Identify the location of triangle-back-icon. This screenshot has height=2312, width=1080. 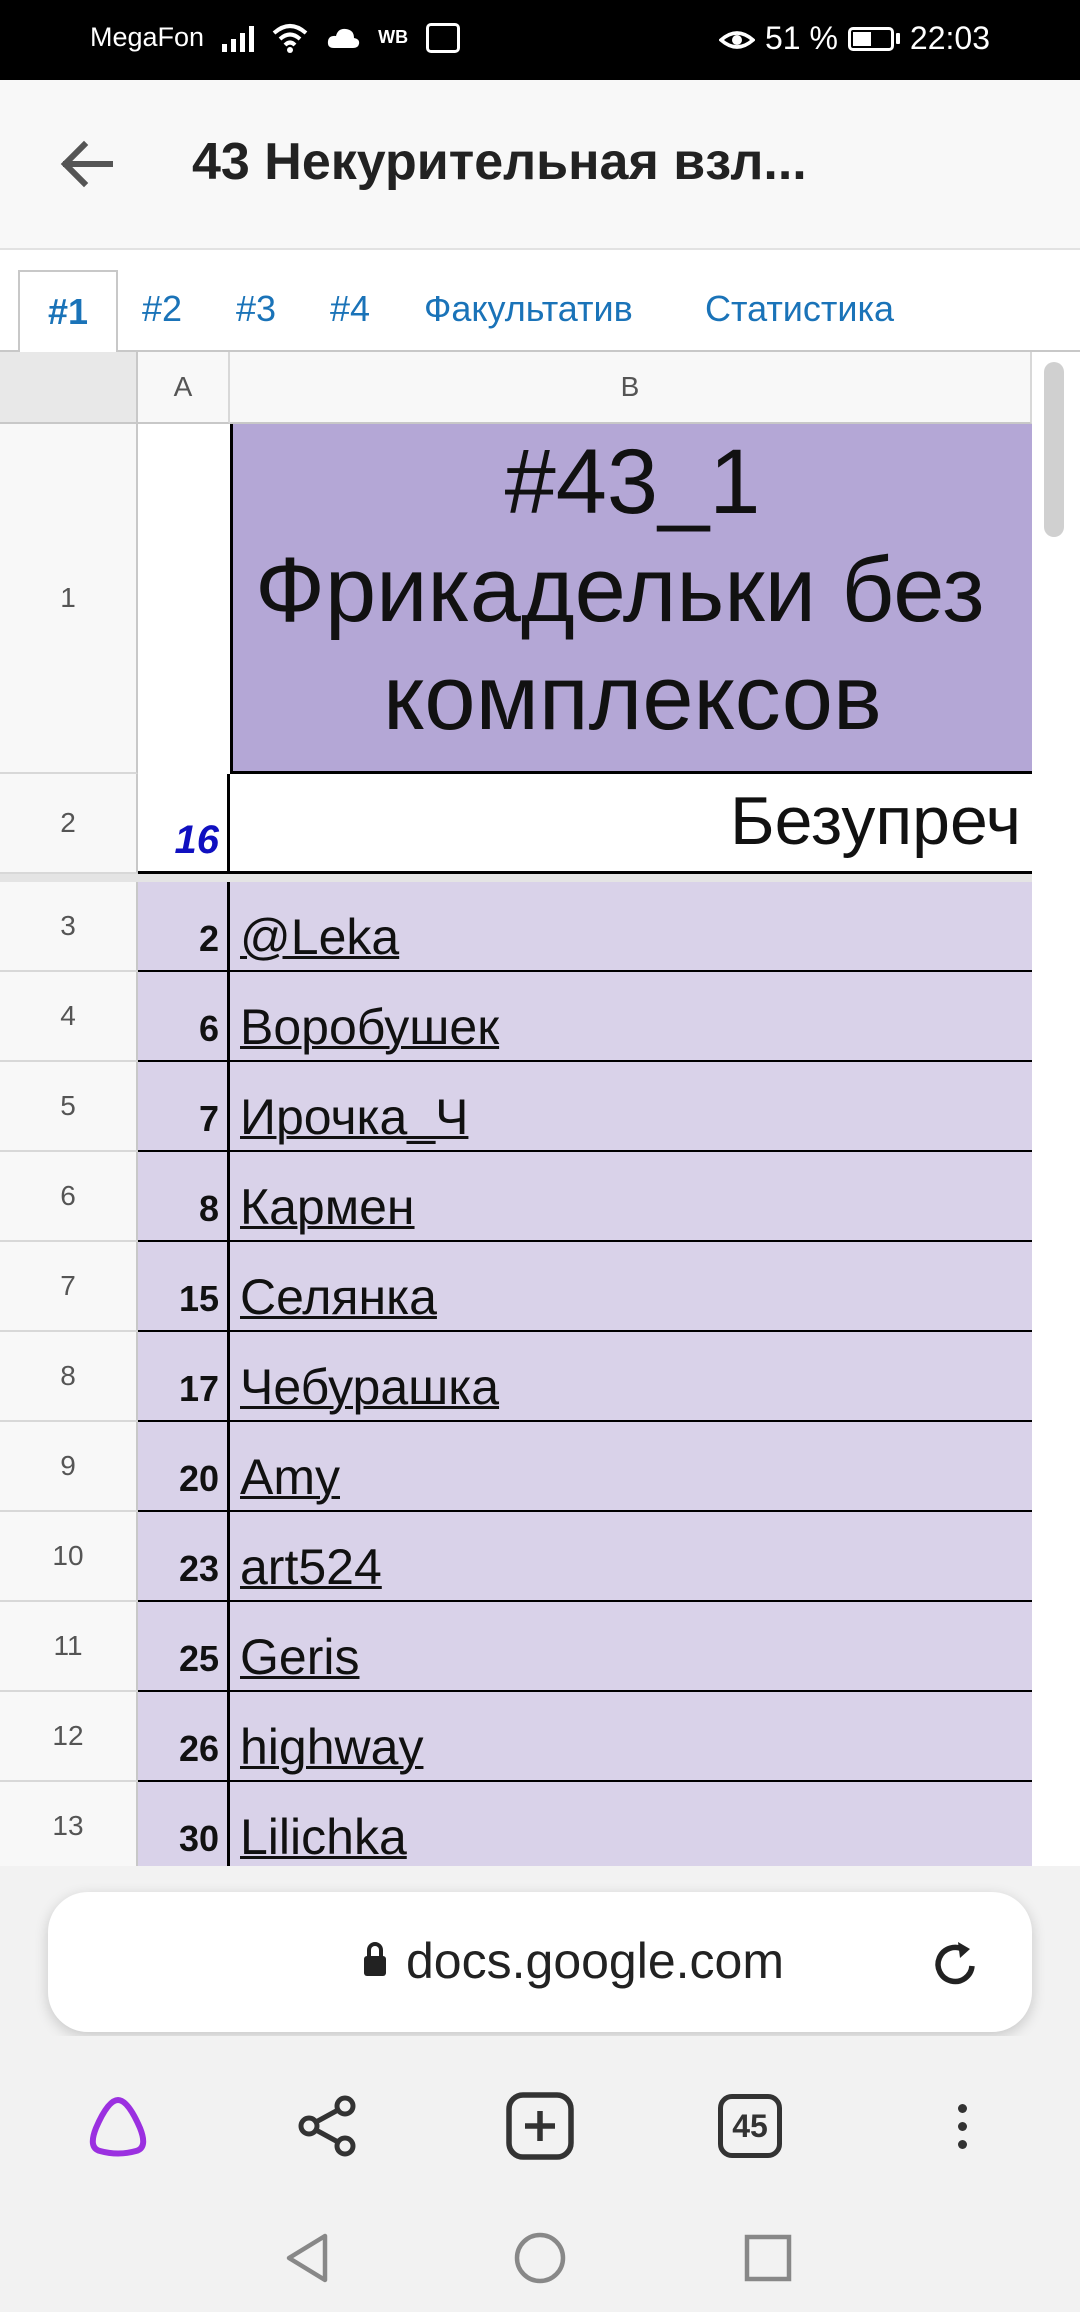
(307, 2258).